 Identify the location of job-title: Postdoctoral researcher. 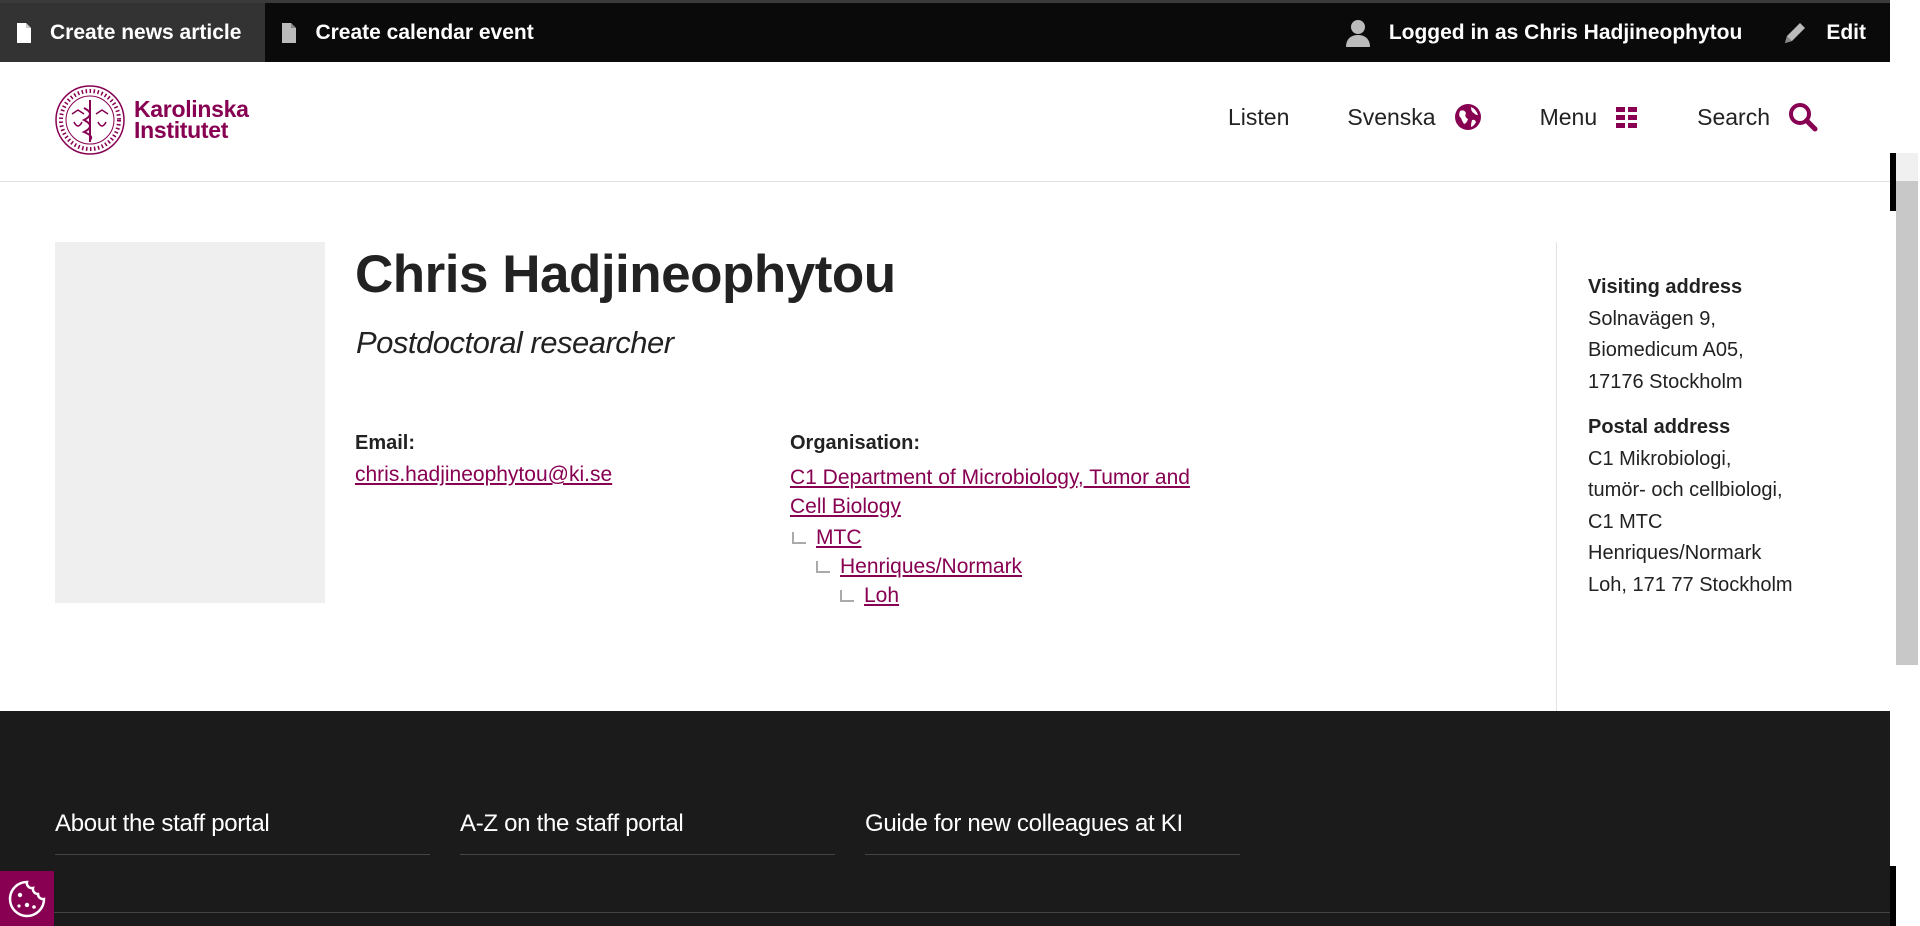
(515, 342).